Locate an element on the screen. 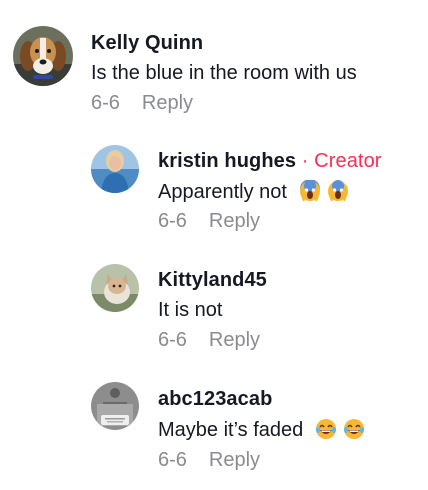 The height and width of the screenshot is (490, 428). cat-avatar-icon is located at coordinates (115, 288).